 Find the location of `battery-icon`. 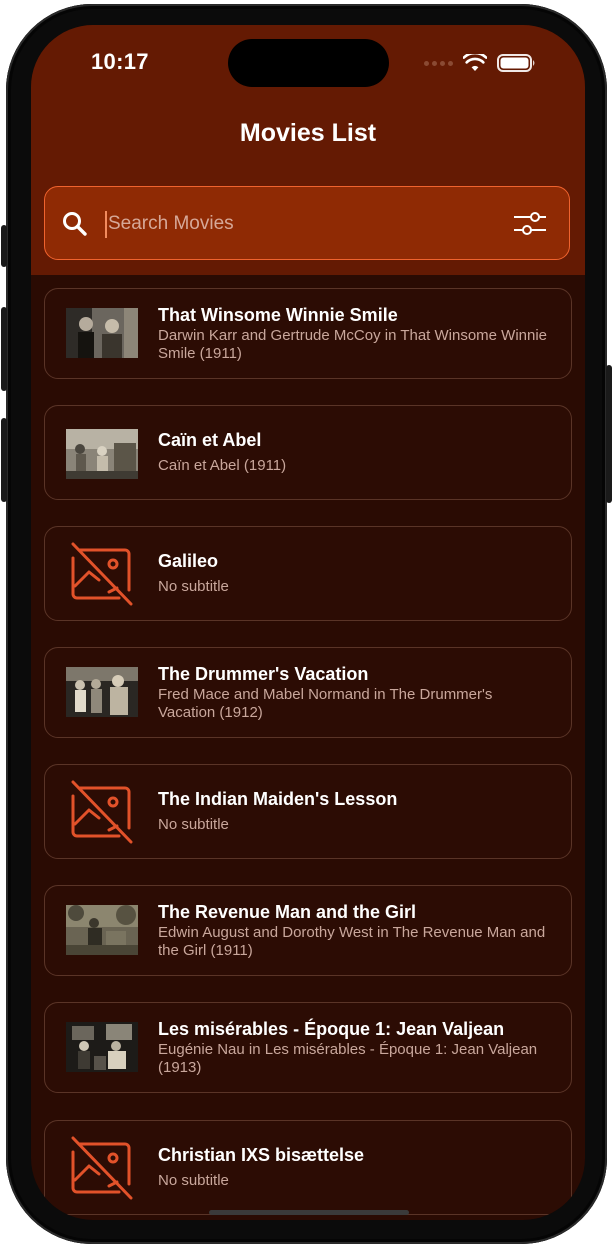

battery-icon is located at coordinates (516, 63).